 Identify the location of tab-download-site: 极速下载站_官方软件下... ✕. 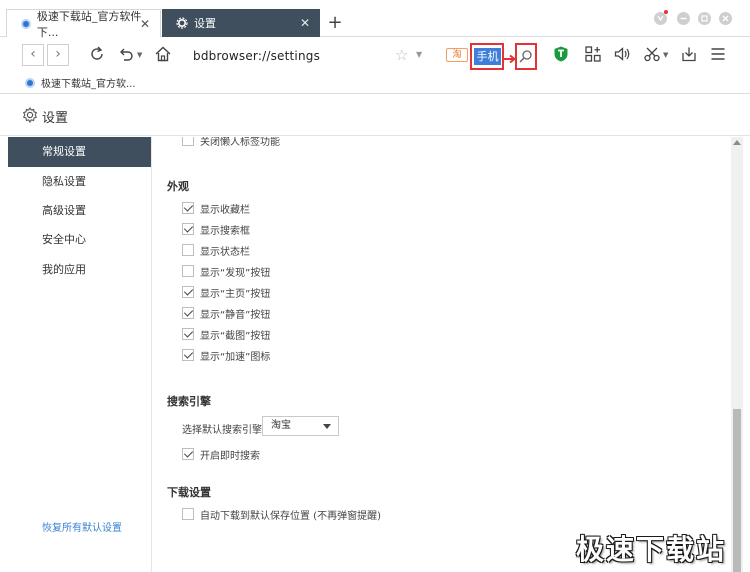
(83, 24).